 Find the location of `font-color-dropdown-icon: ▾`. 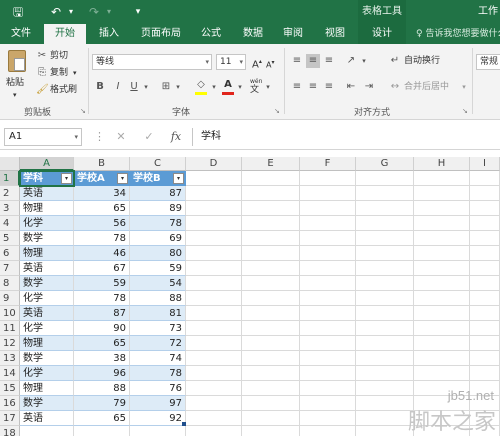

font-color-dropdown-icon: ▾ is located at coordinates (240, 87).